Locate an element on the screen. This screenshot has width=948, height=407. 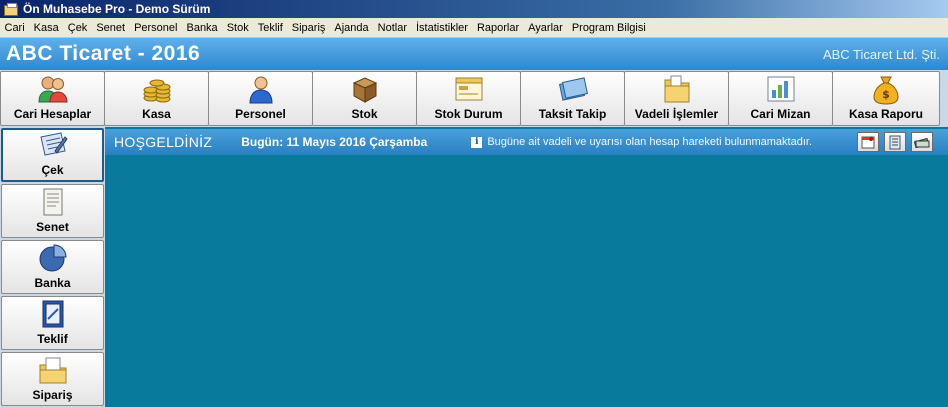
offer-icon is located at coordinates (53, 314).